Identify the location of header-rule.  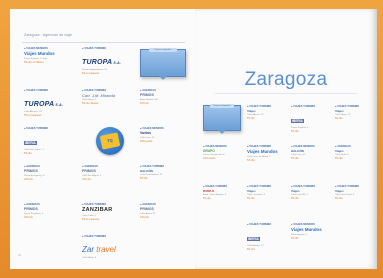
(103, 42).